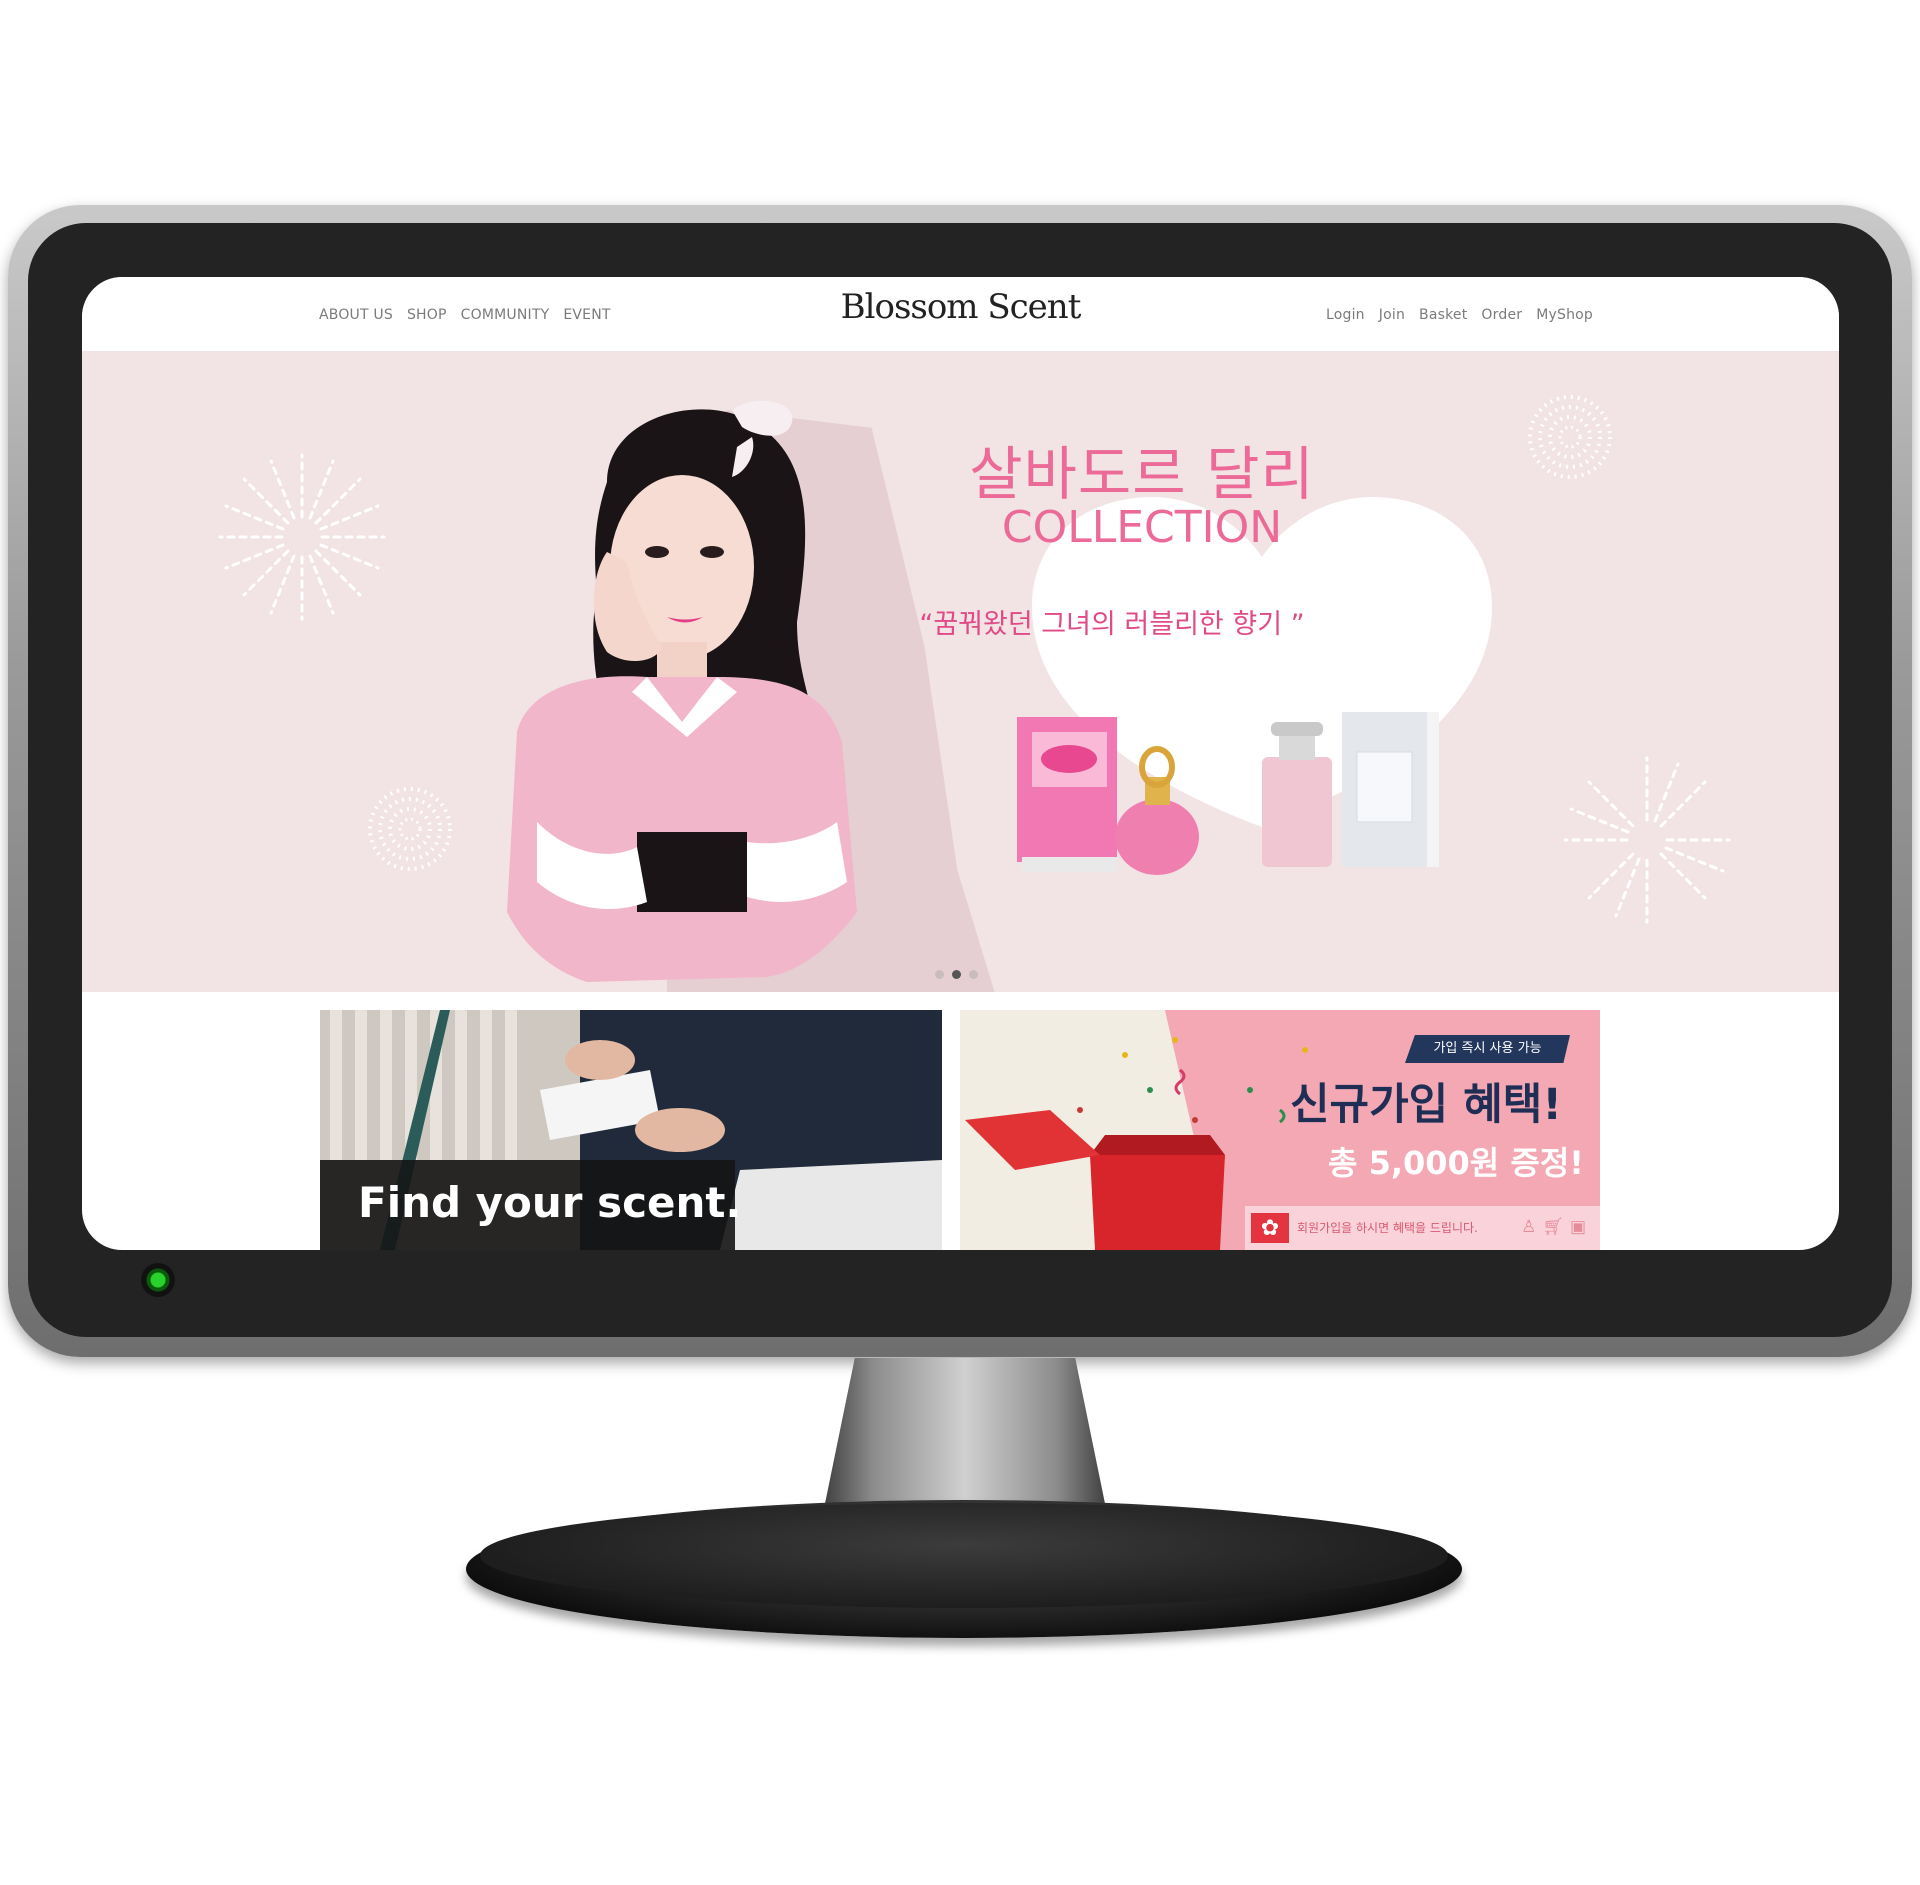 The image size is (1920, 1885). I want to click on join-headline: 신규가입 혜택!, so click(1426, 1105).